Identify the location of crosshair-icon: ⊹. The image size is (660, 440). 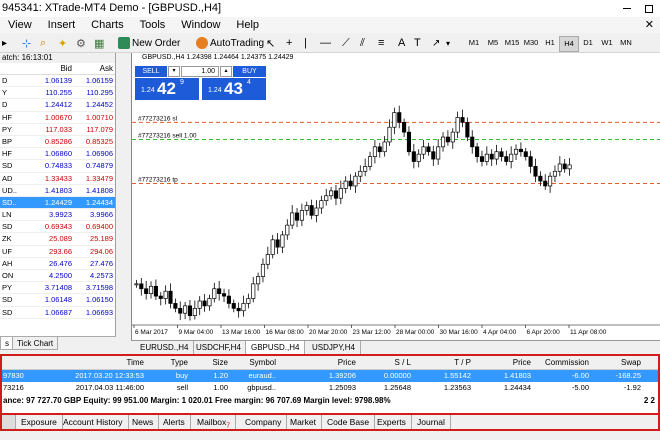
(26, 43).